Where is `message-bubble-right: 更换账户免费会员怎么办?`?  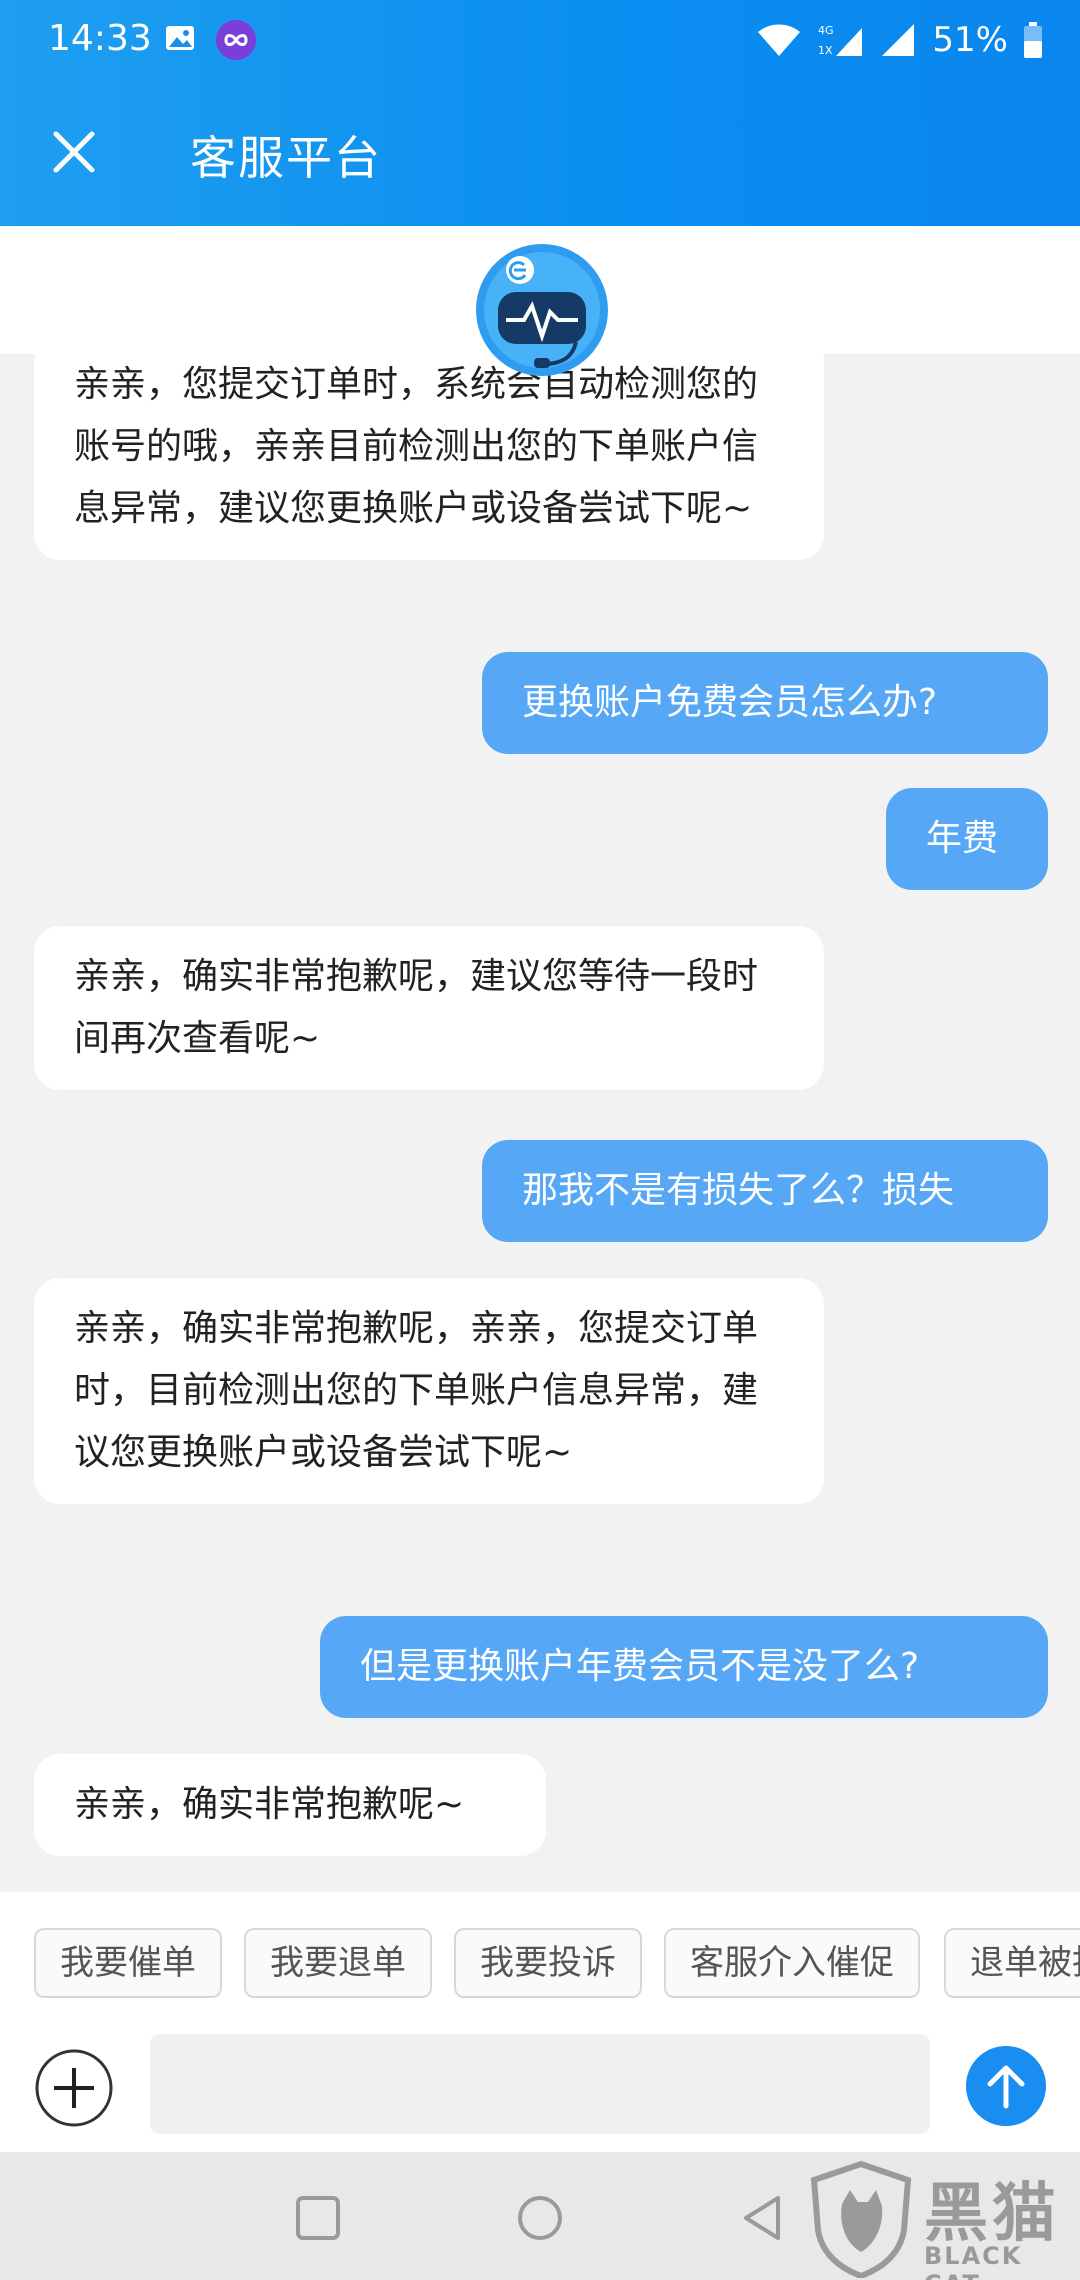
message-bubble-right: 更换账户免费会员怎么办? is located at coordinates (765, 703).